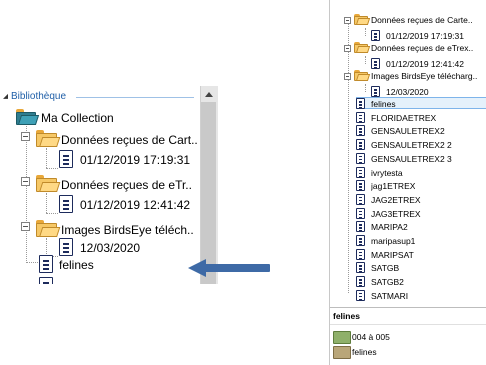  What do you see at coordinates (130, 185) in the screenshot?
I see `tree-item-label: Données reçues de eTr..` at bounding box center [130, 185].